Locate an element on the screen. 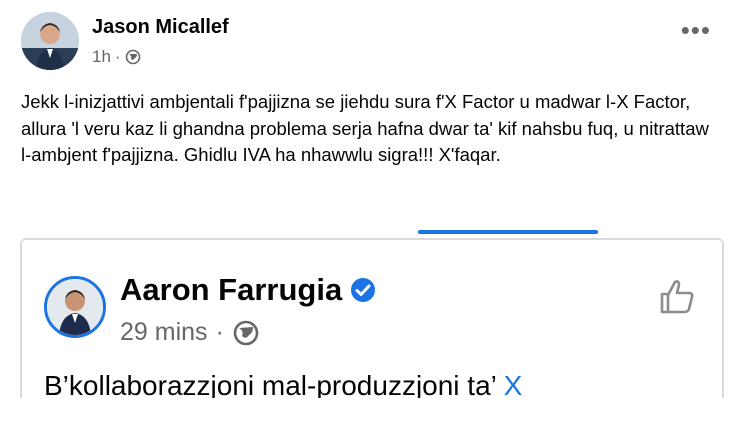  post-time: 1h is located at coordinates (101, 57).